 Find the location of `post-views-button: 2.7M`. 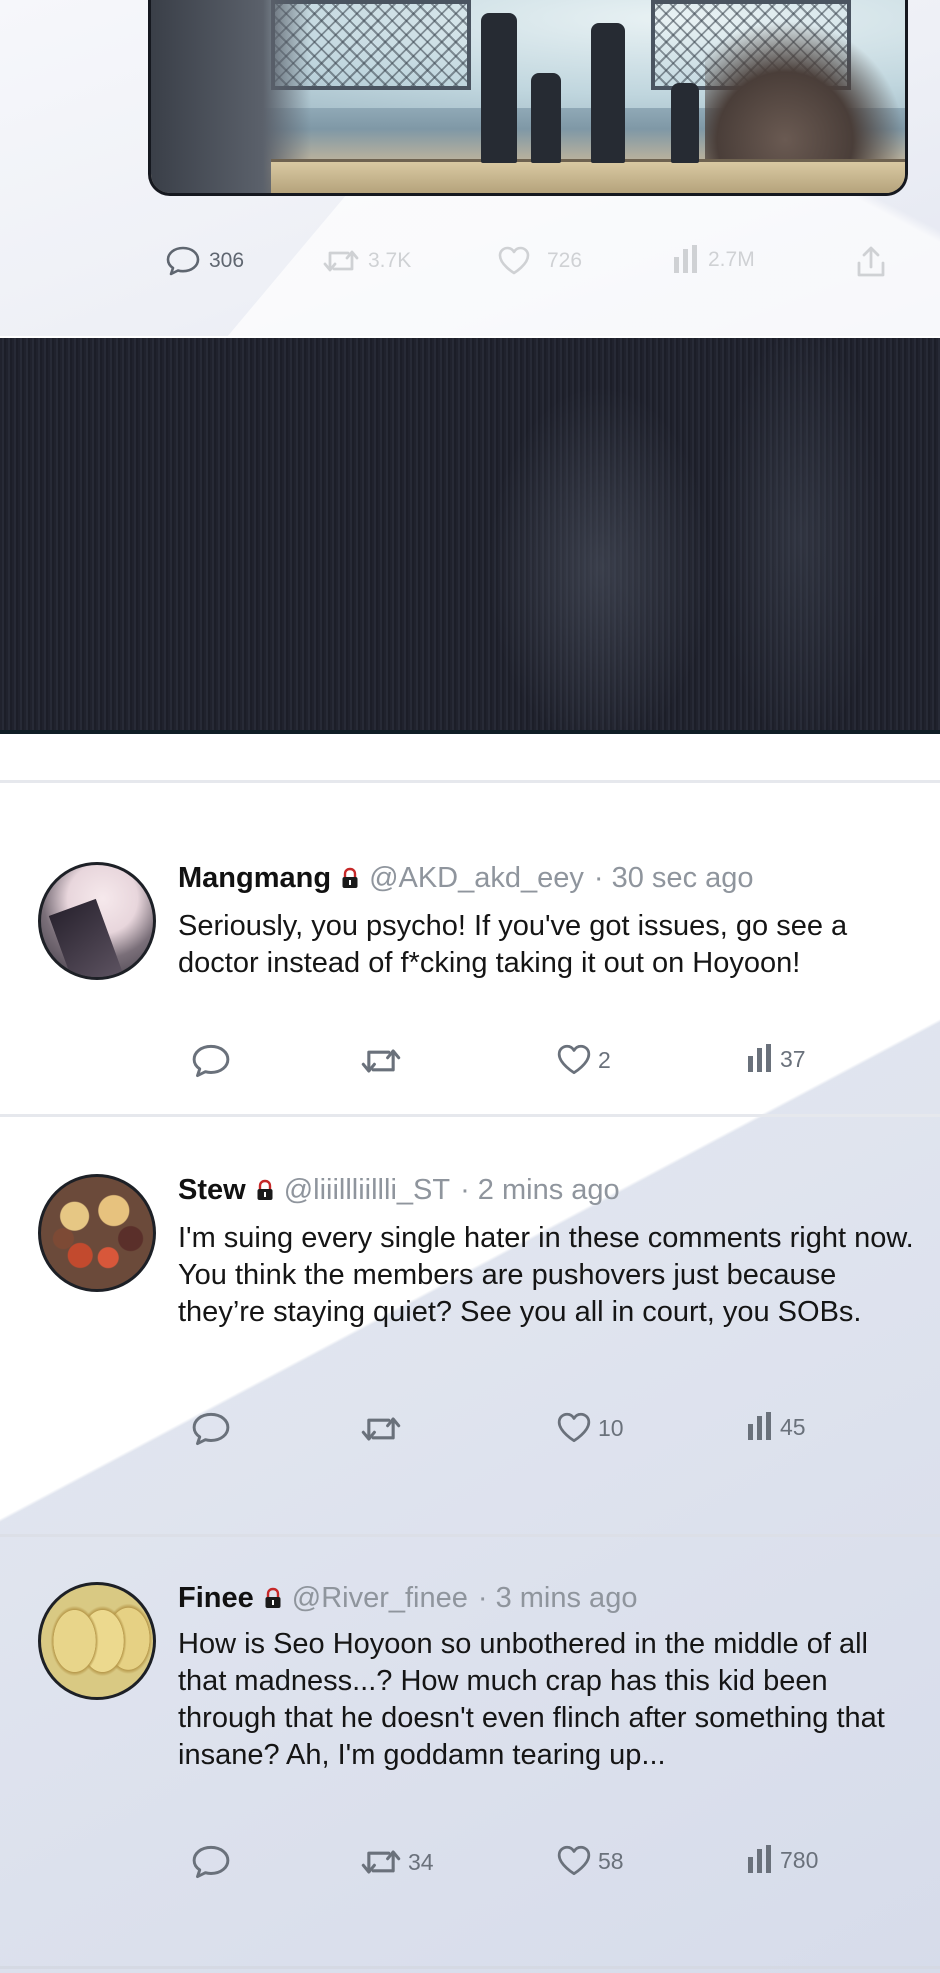

post-views-button: 2.7M is located at coordinates (713, 260).